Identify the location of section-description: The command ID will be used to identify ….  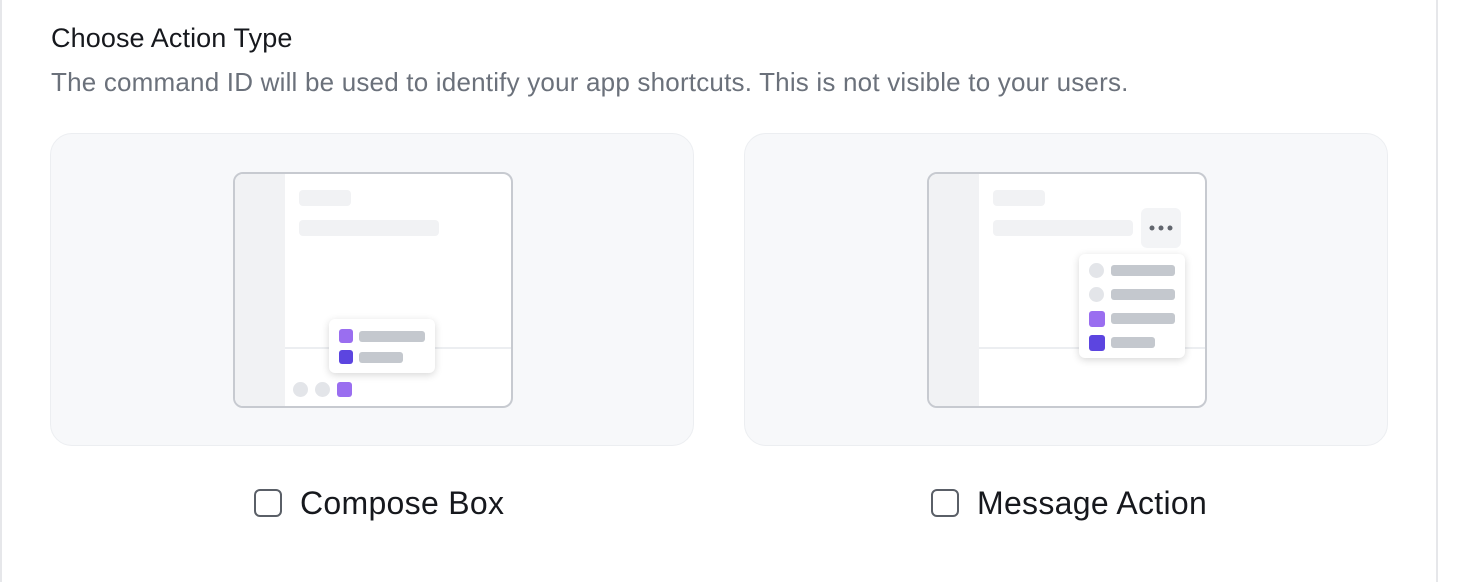
(590, 82).